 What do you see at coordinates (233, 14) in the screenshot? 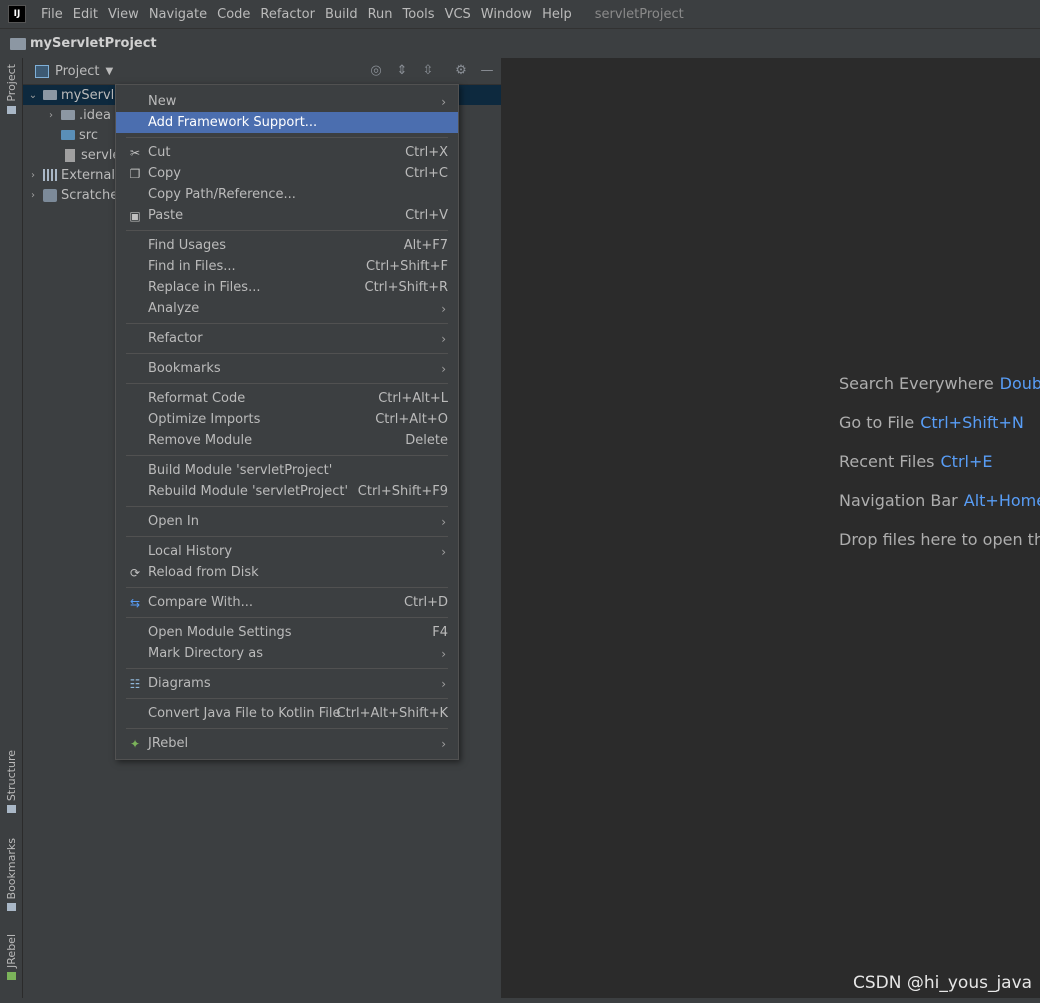
I see `menu-code: Code` at bounding box center [233, 14].